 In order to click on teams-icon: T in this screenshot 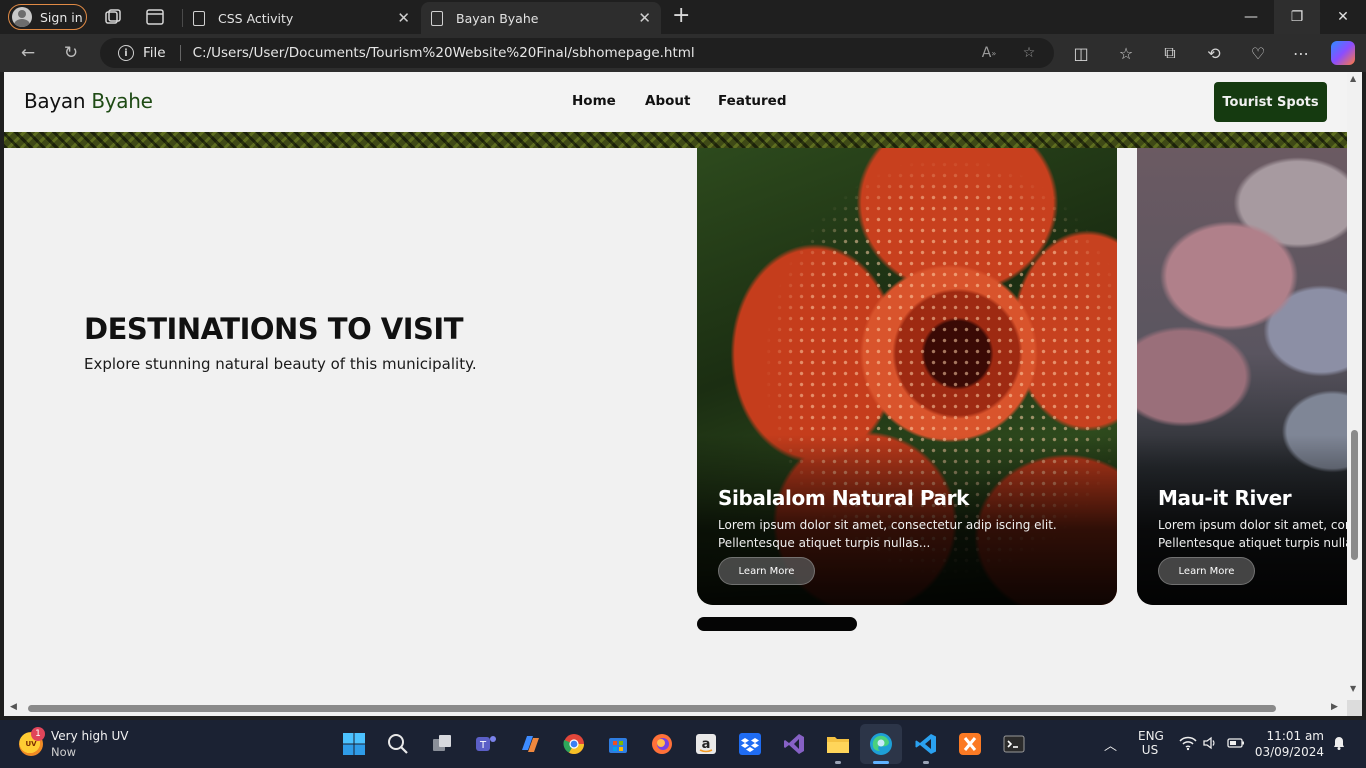, I will do `click(486, 744)`.